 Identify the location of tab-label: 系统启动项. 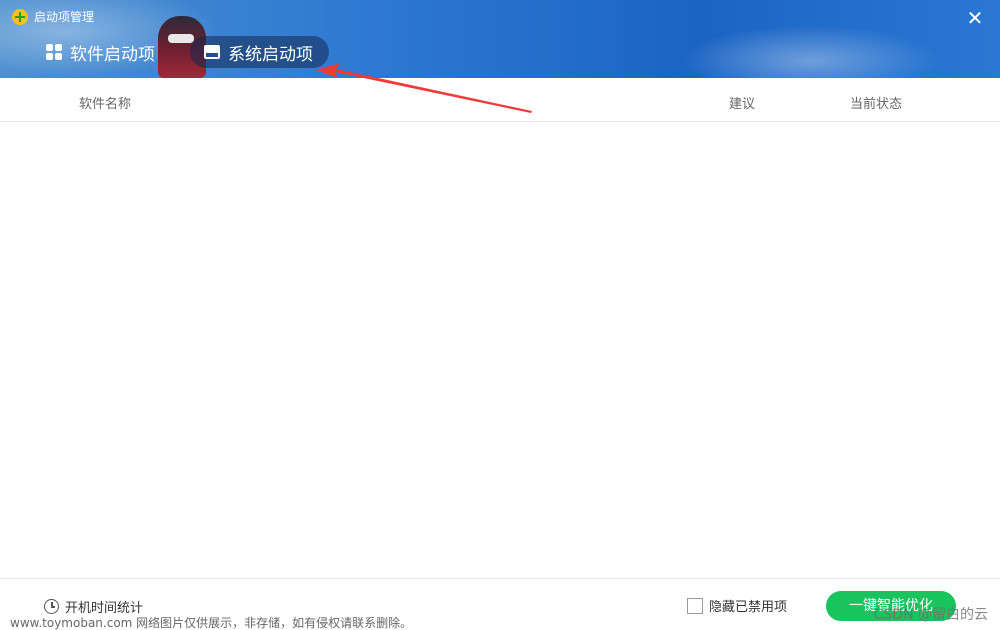
(270, 54).